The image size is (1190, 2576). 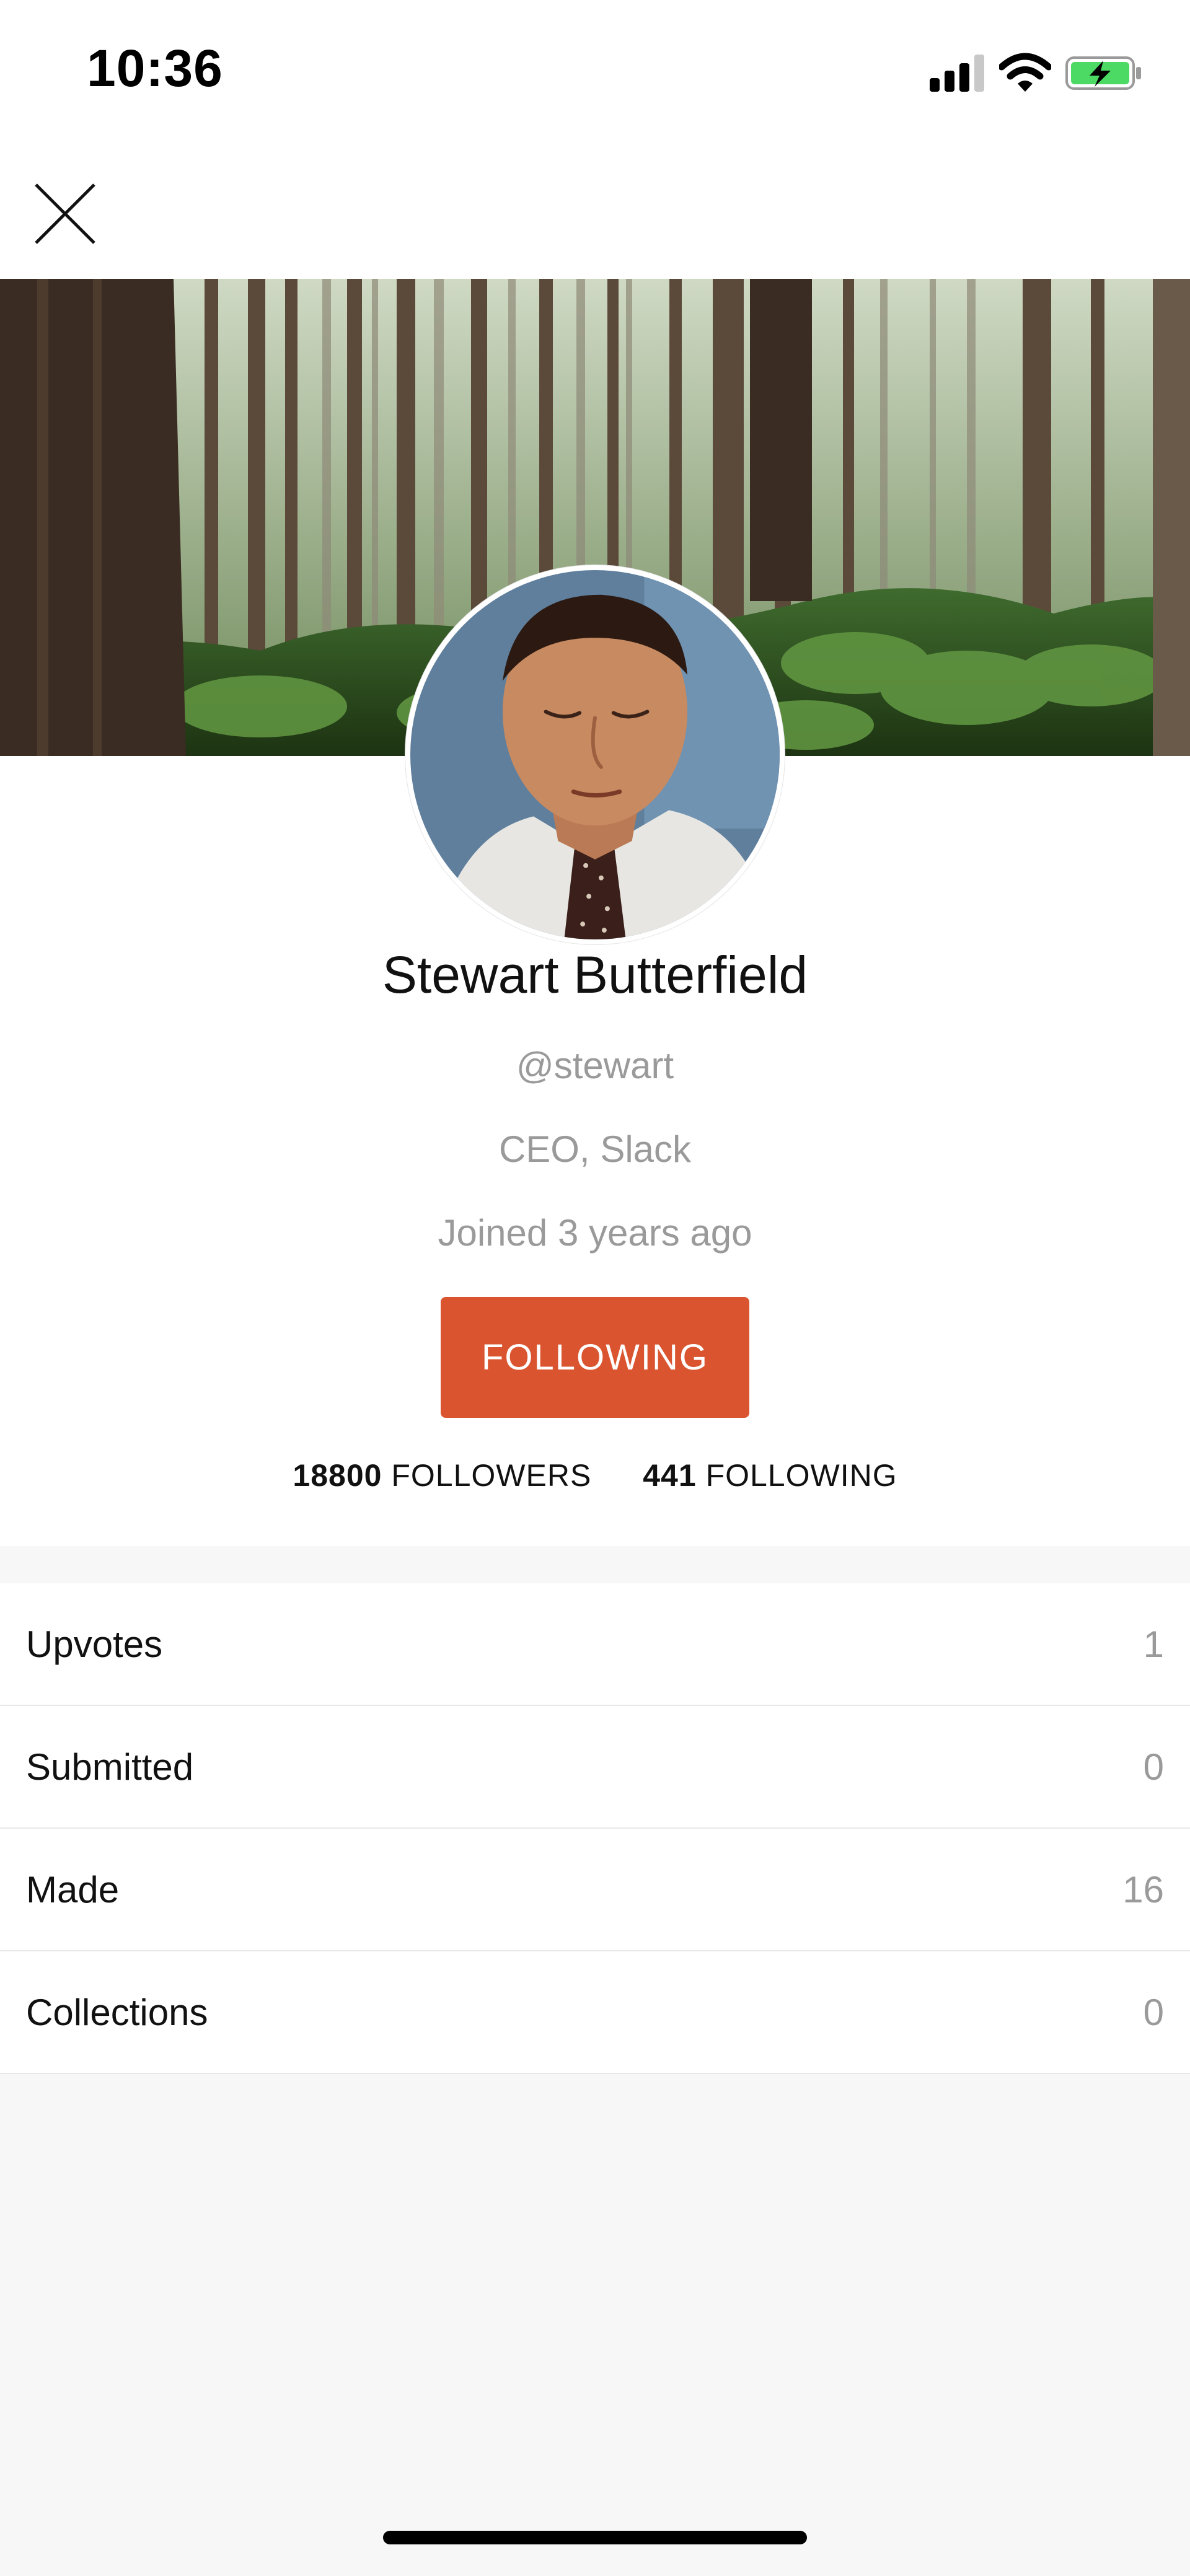 I want to click on stat-row-upvotes: Upvotes 1, so click(x=595, y=1645).